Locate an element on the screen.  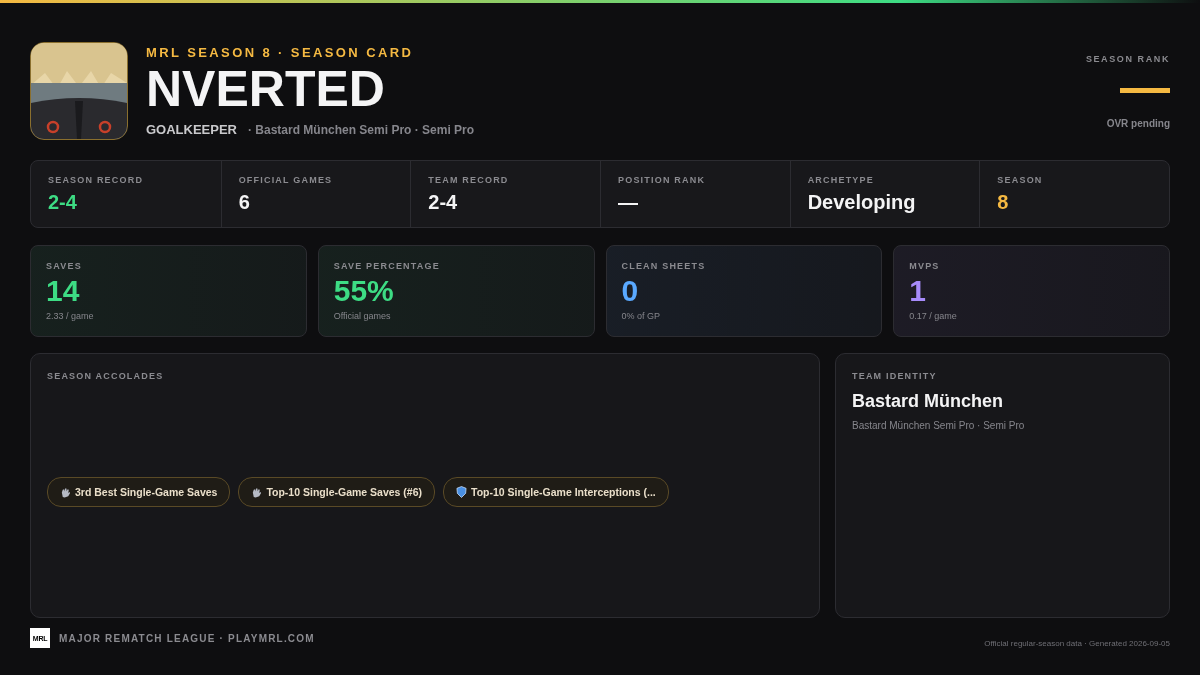
stat-subtext: 0% of GP is located at coordinates (641, 316).